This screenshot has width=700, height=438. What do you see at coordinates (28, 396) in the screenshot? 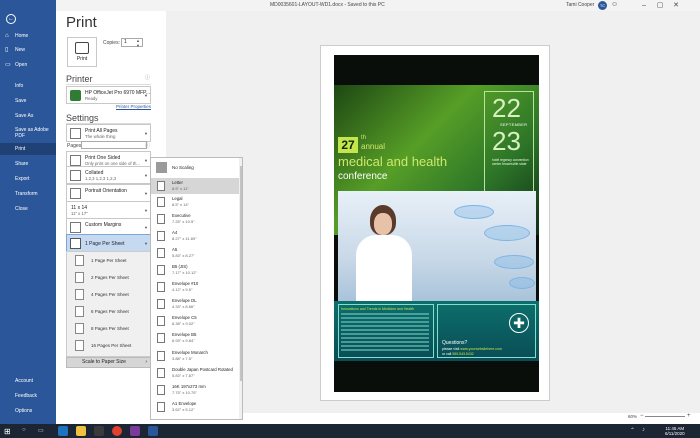
I see `sidebar-item-feedback: Feedback` at bounding box center [28, 396].